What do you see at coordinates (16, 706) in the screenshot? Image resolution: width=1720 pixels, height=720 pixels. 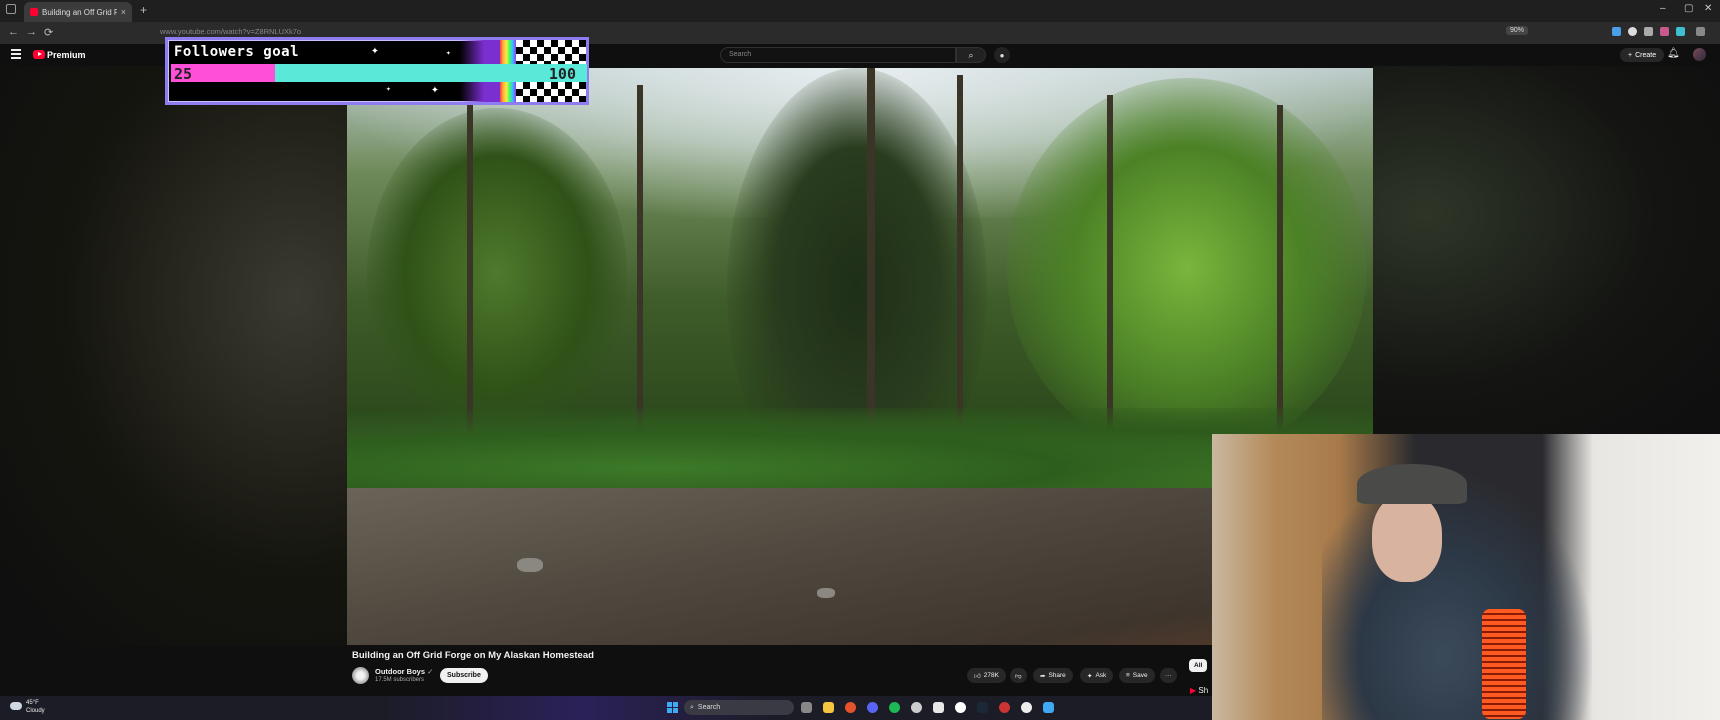 I see `cloud-icon` at bounding box center [16, 706].